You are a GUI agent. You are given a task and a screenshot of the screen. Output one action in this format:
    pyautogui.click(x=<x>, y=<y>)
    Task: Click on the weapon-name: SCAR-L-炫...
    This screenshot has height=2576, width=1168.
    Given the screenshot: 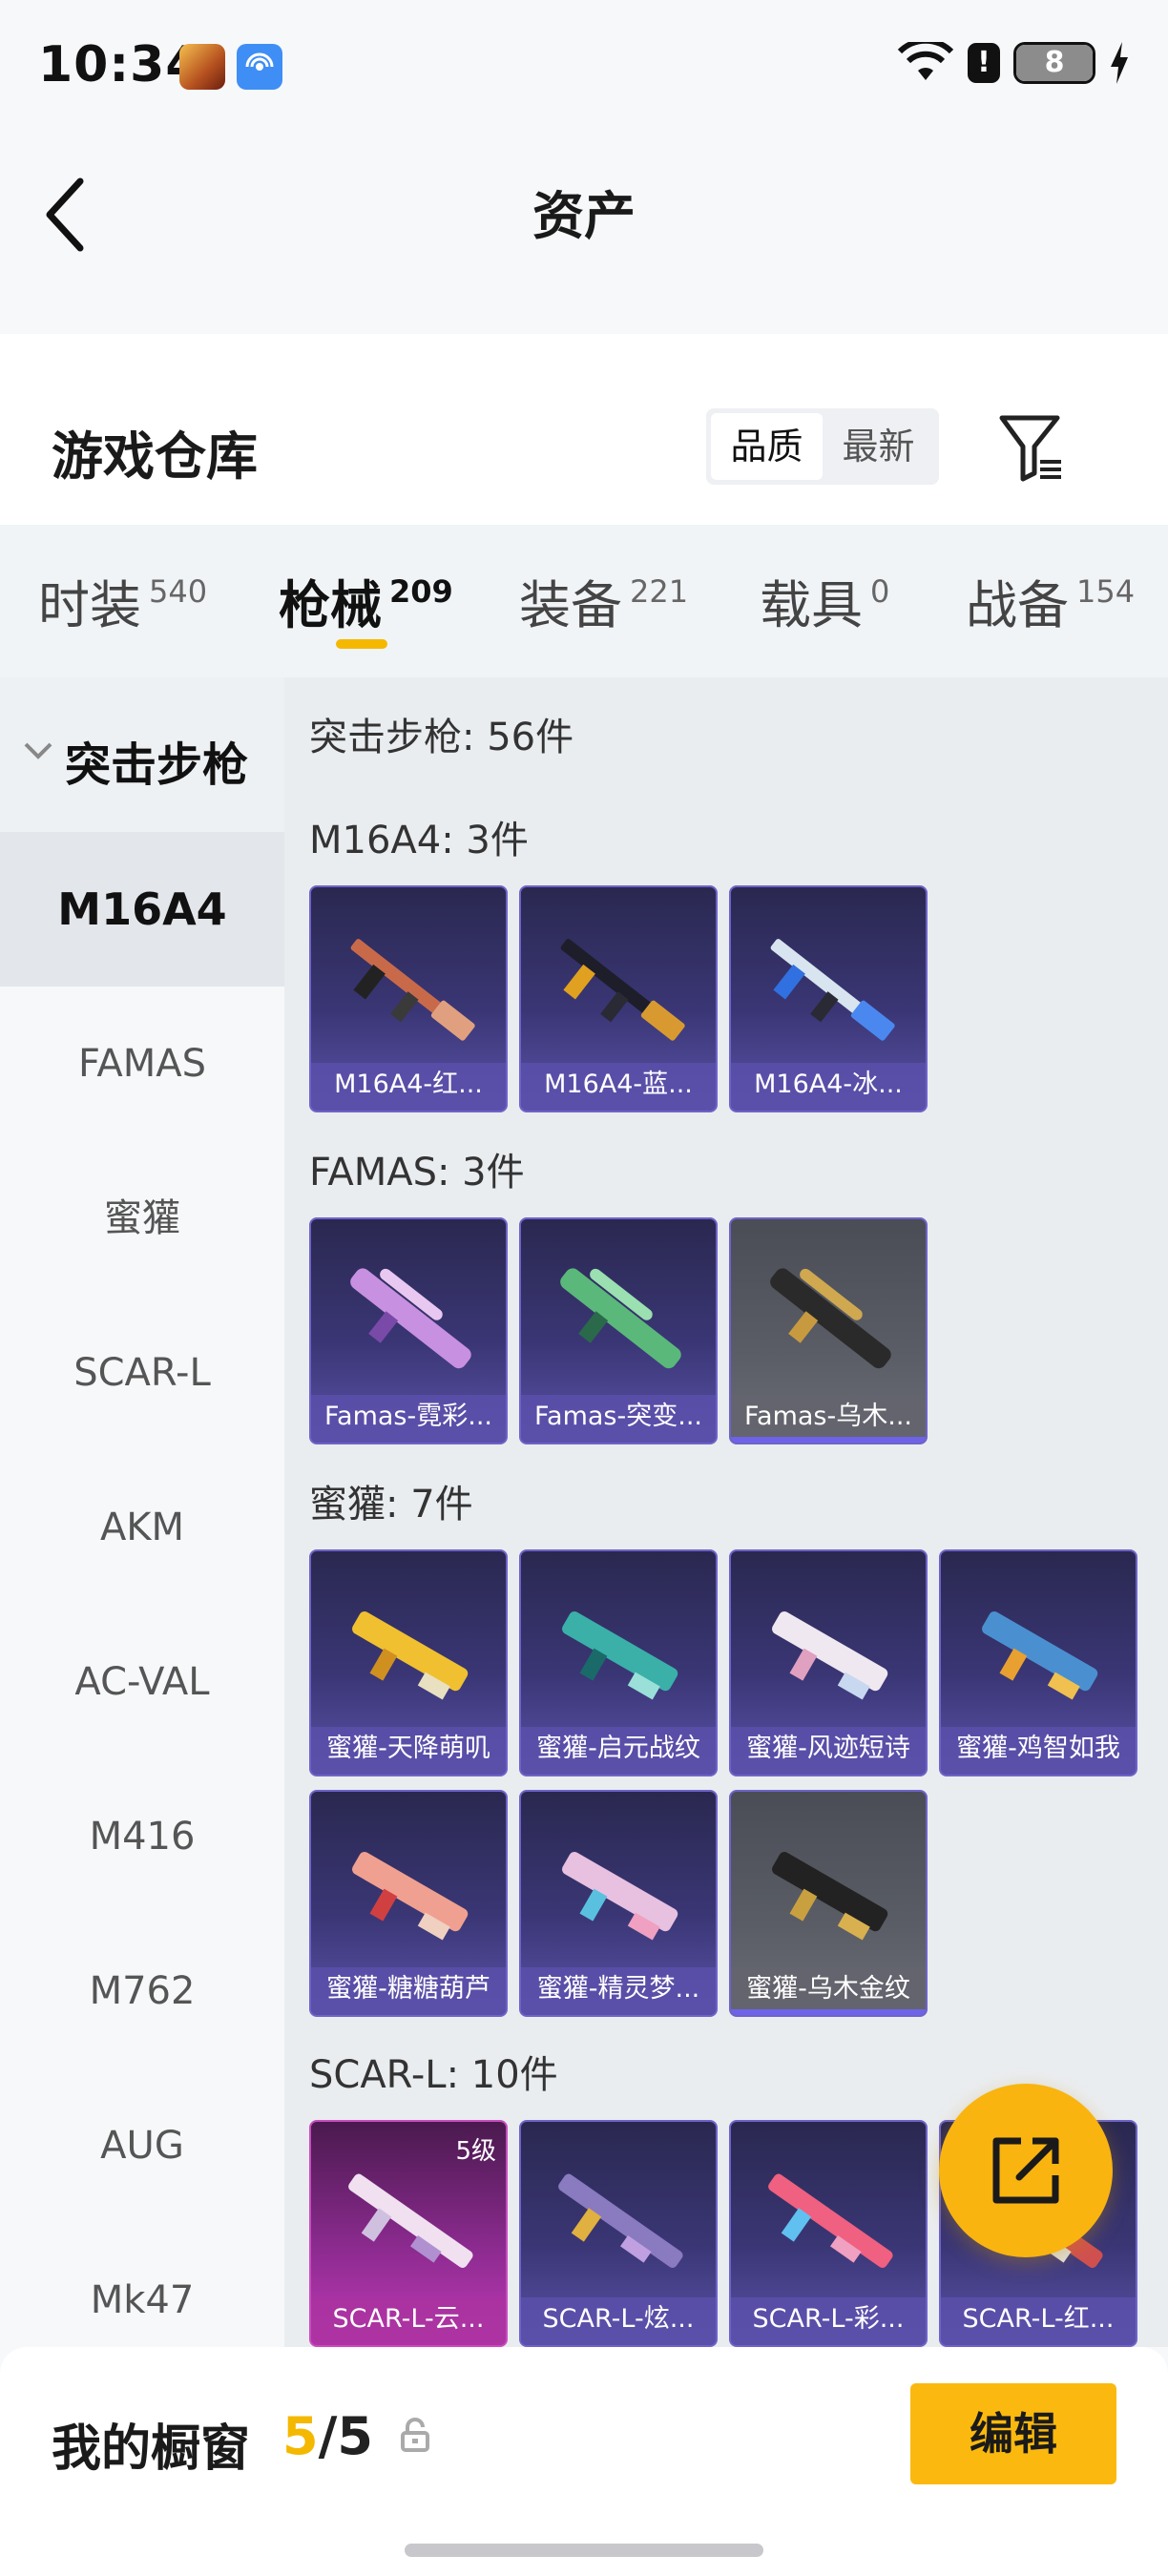 What is the action you would take?
    pyautogui.click(x=619, y=2321)
    